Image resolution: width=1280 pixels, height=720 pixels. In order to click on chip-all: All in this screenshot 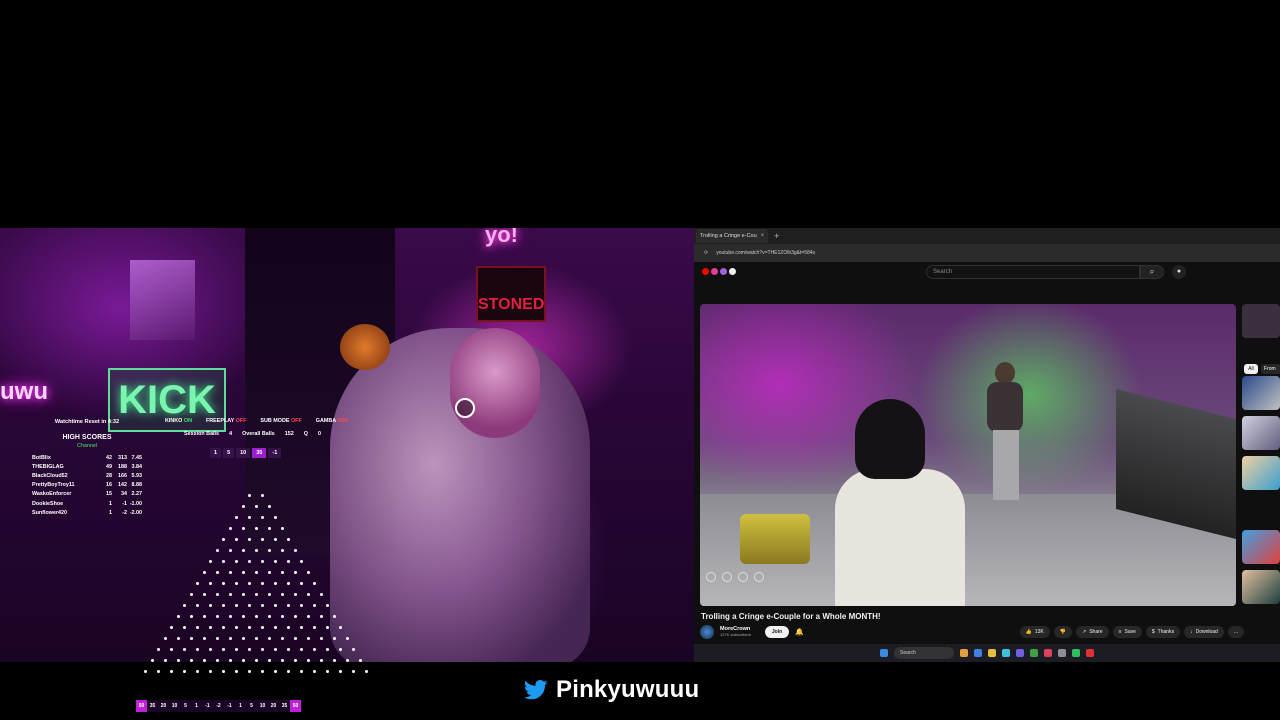, I will do `click(1251, 369)`.